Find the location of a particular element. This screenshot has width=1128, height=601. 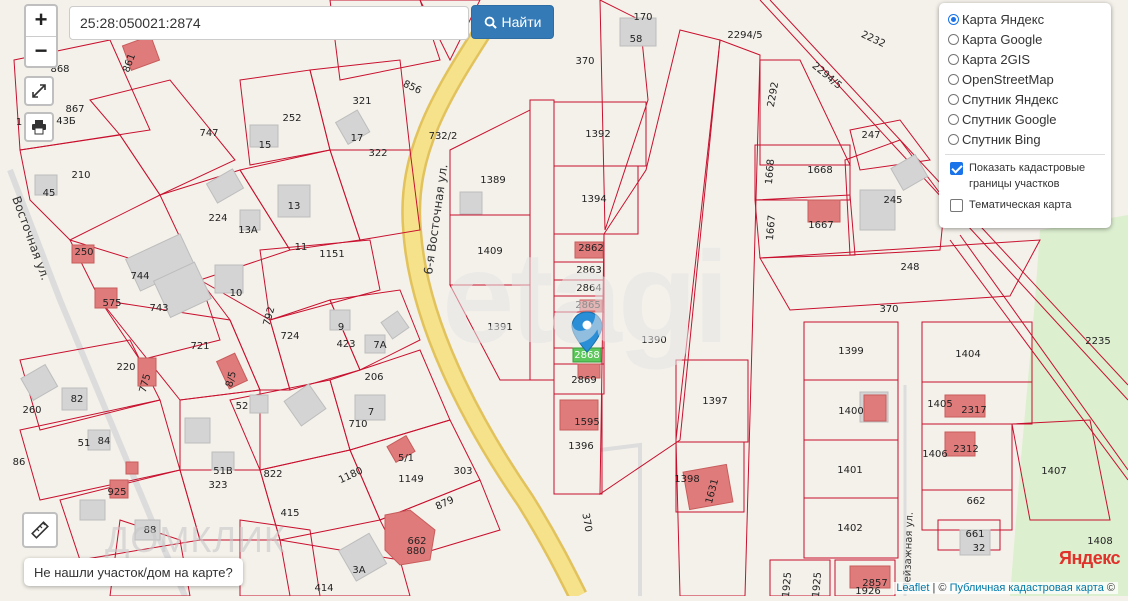

parcel-label: 2317 is located at coordinates (973, 410).